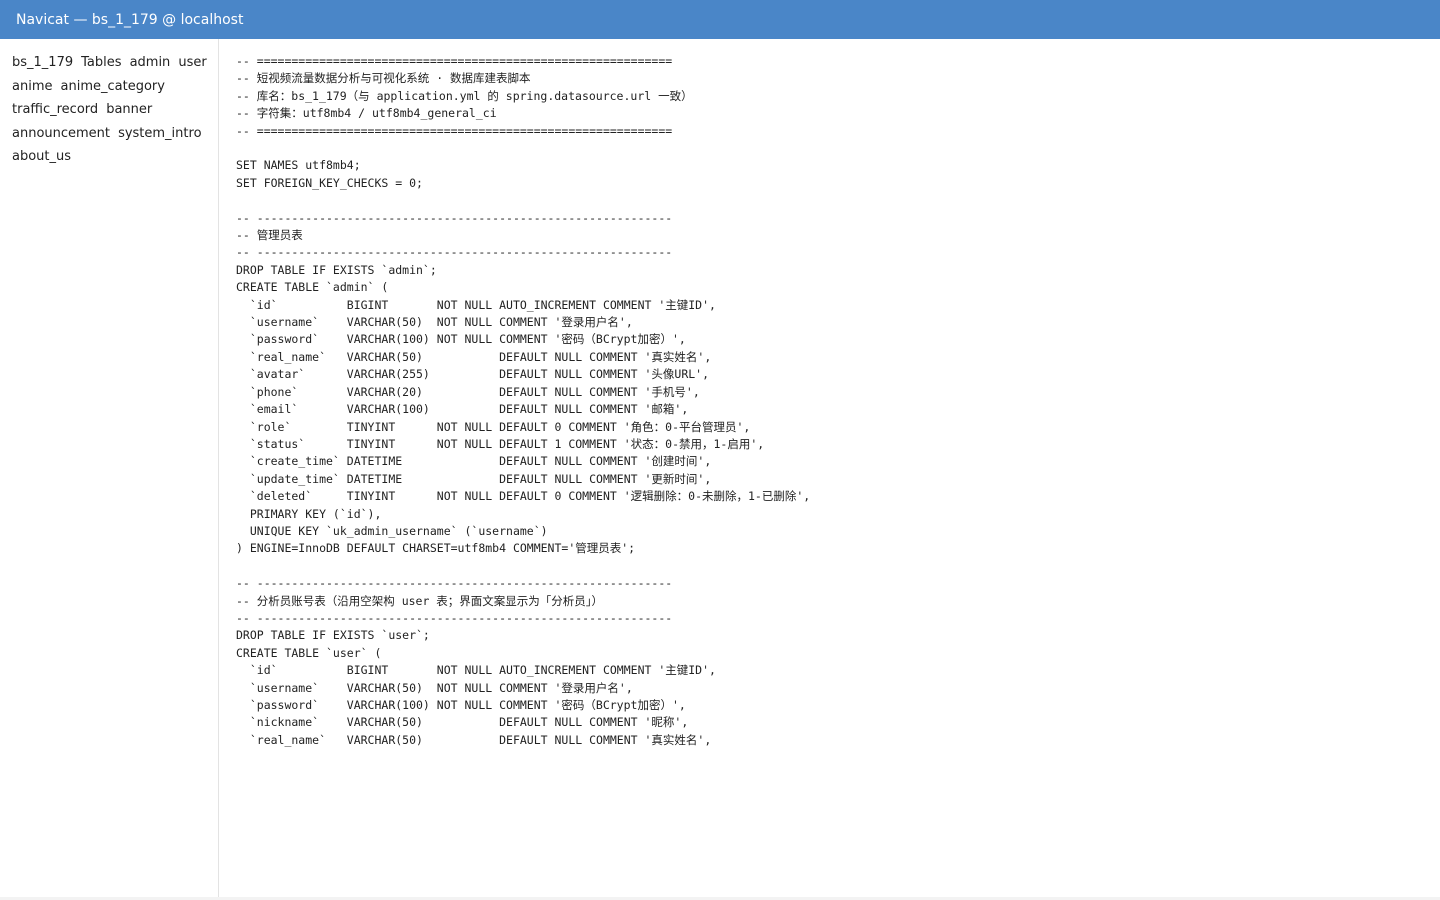  I want to click on sidebar-line: anime anime_category, so click(115, 87).